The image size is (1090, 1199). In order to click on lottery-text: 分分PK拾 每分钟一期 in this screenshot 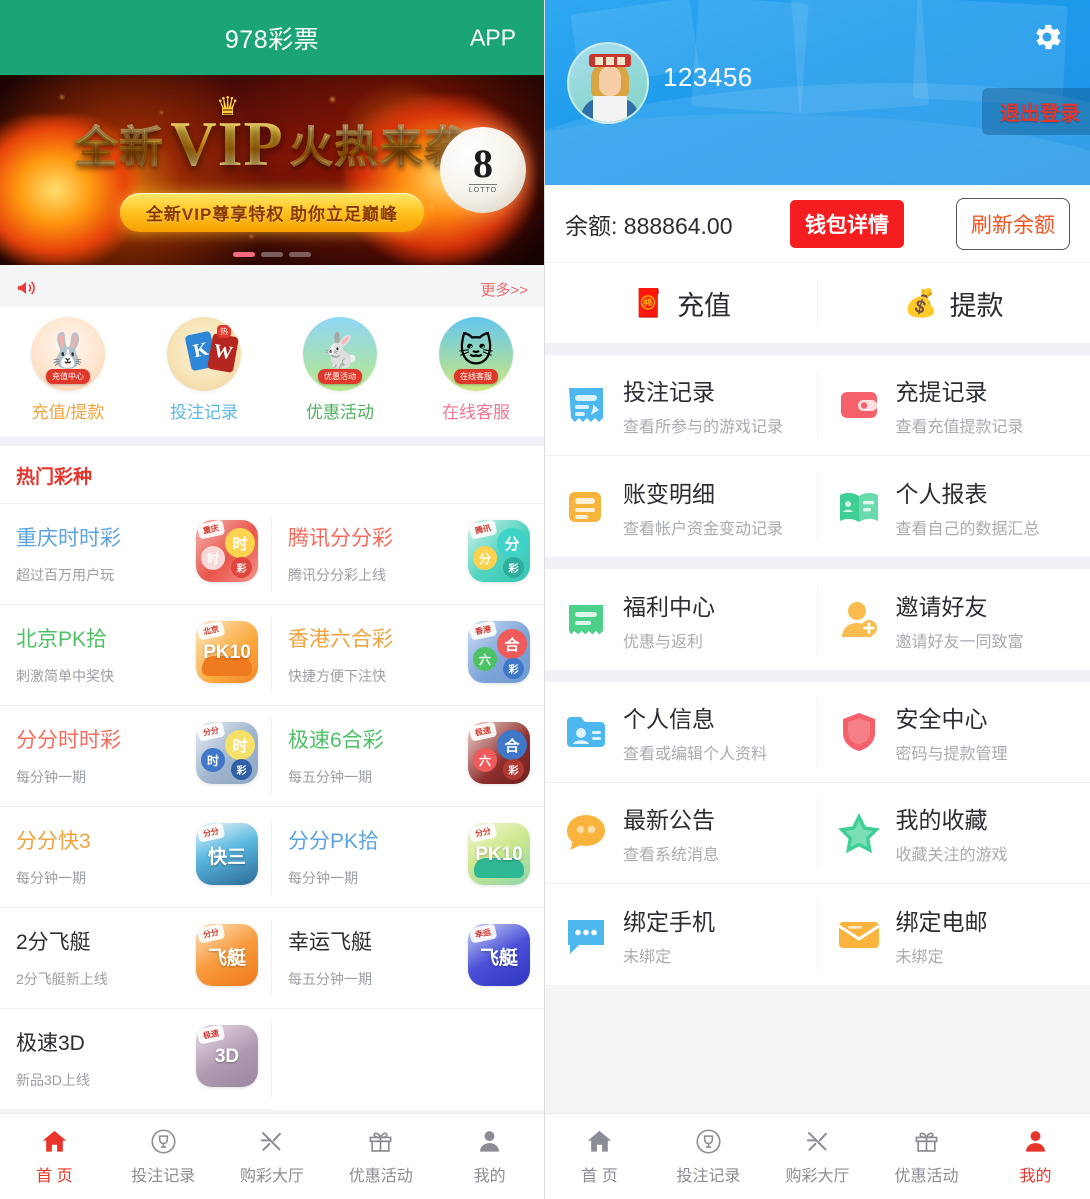, I will do `click(333, 855)`.